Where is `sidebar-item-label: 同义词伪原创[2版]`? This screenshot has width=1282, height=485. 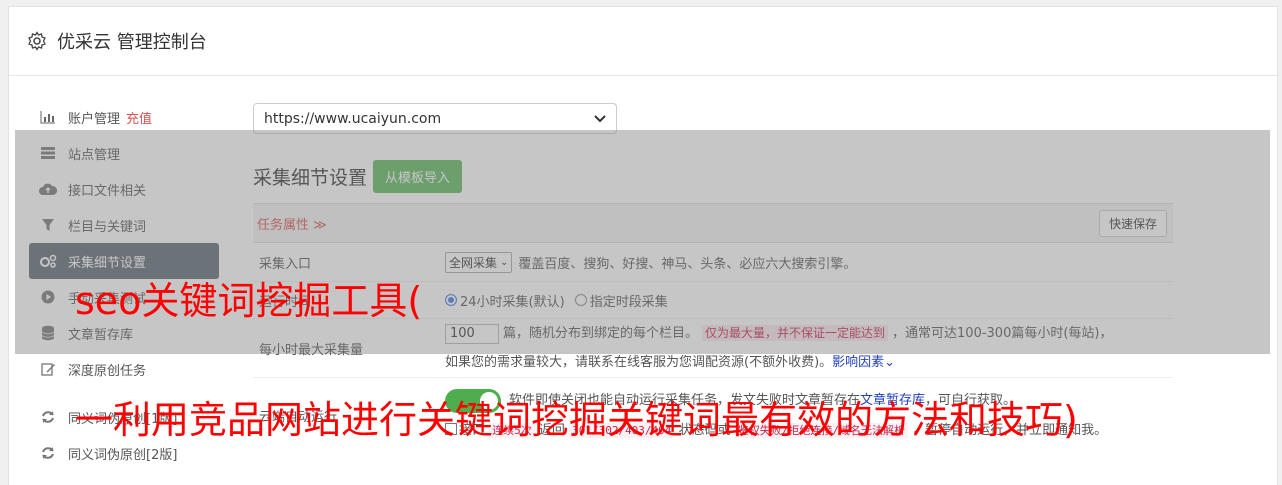 sidebar-item-label: 同义词伪原创[2版] is located at coordinates (123, 455).